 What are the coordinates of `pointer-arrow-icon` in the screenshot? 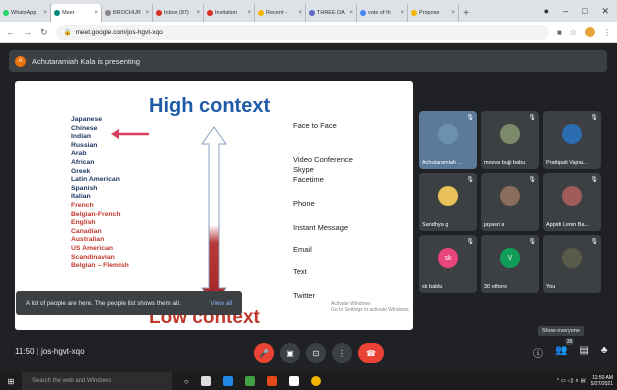 It's located at (130, 134).